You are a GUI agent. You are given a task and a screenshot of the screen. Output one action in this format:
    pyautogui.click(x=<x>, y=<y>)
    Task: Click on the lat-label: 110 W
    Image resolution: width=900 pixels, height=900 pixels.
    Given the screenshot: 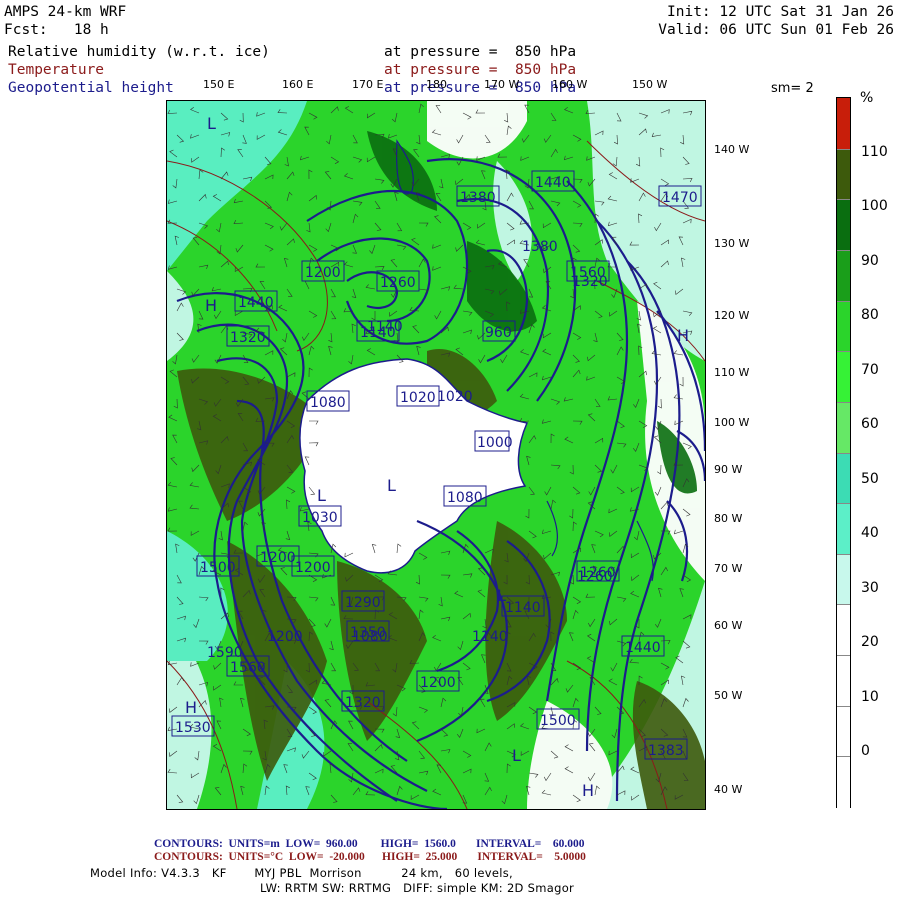 What is the action you would take?
    pyautogui.click(x=732, y=372)
    